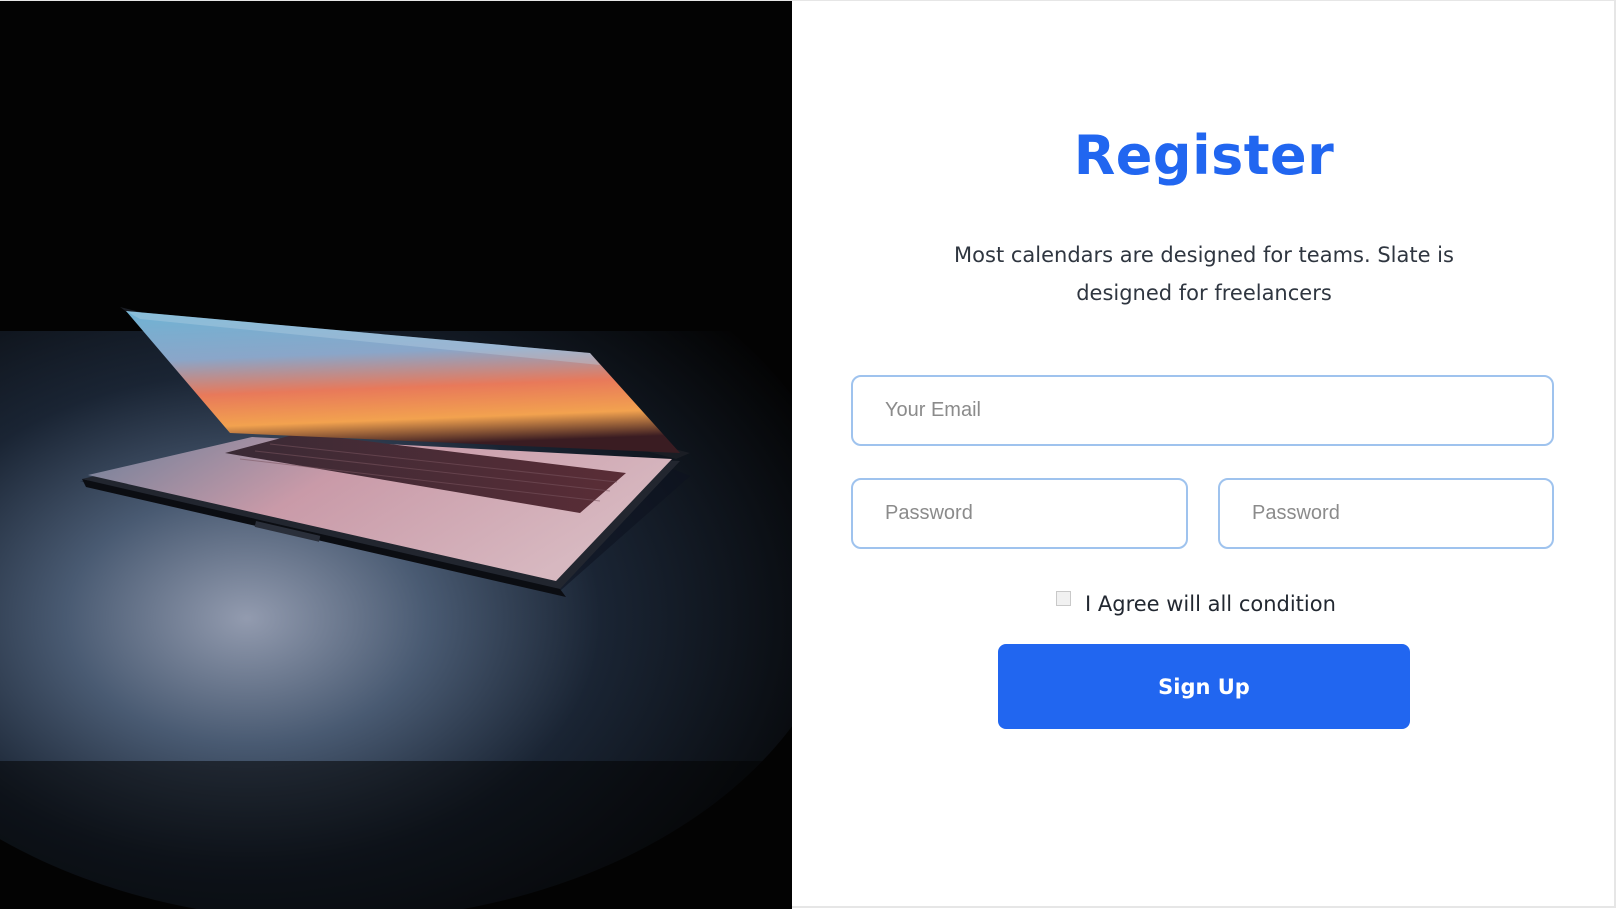  Describe the element at coordinates (1210, 604) in the screenshot. I see `agree-label: I Agree will all condition` at that location.